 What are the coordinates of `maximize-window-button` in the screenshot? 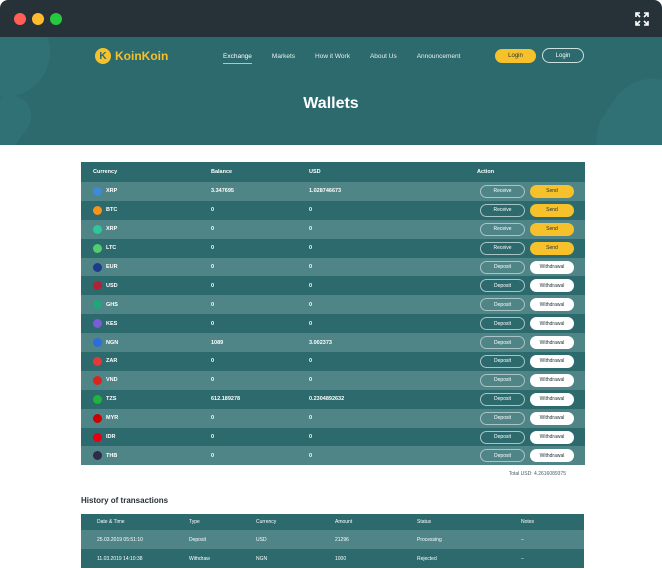 It's located at (56, 19).